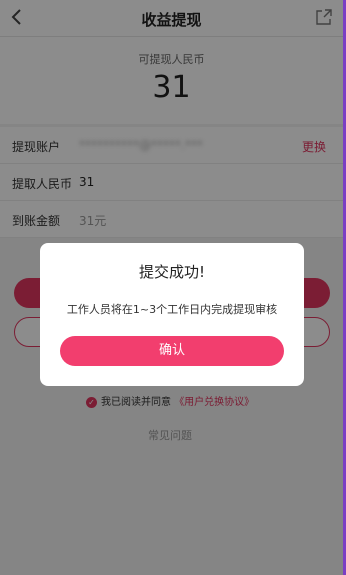 Image resolution: width=346 pixels, height=575 pixels. I want to click on confirm-button: 确认, so click(172, 351).